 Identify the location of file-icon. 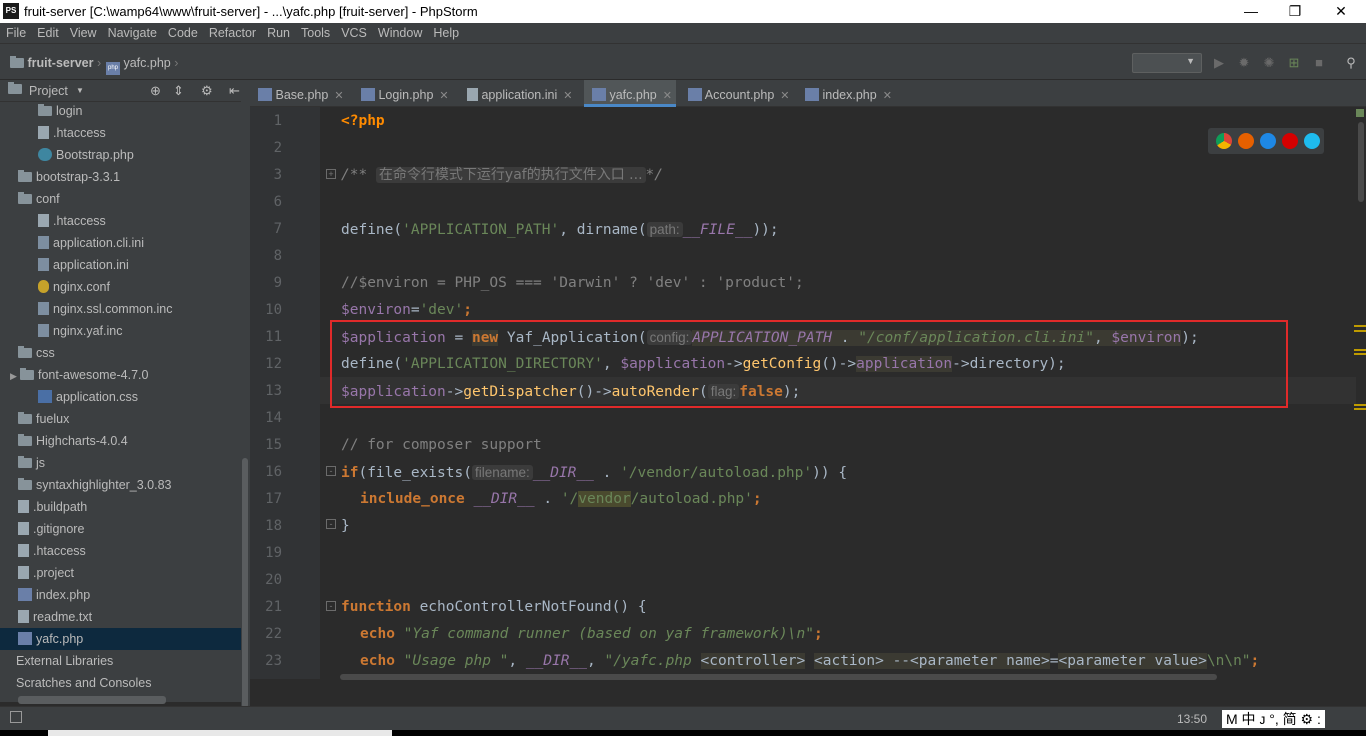
(23, 506).